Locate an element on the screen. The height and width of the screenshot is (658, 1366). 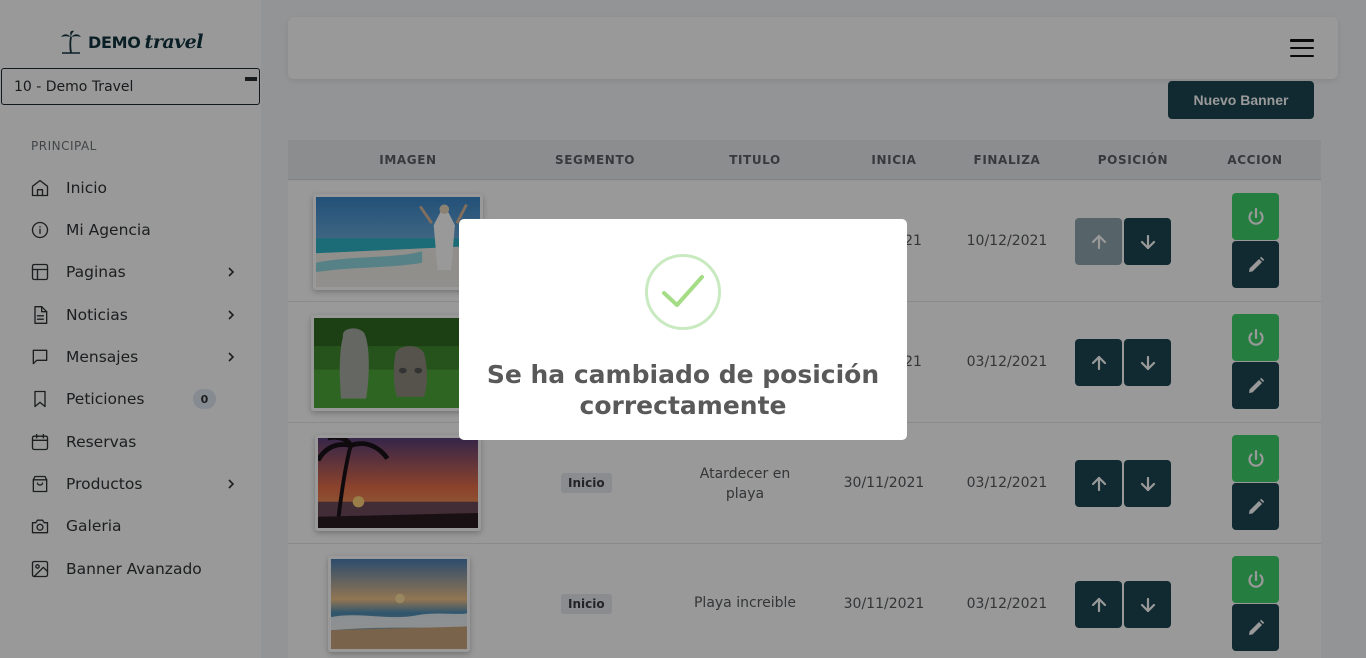
modal-message: Se ha cambiado de posición correctamente is located at coordinates (683, 390).